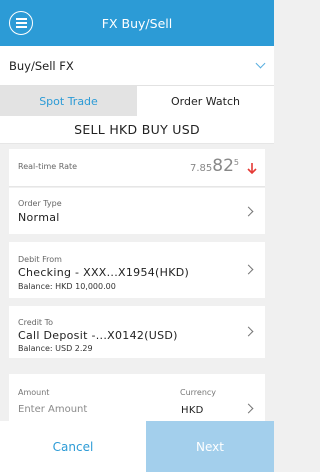  What do you see at coordinates (55, 348) in the screenshot?
I see `credit-balance: Balance: USD 2.29` at bounding box center [55, 348].